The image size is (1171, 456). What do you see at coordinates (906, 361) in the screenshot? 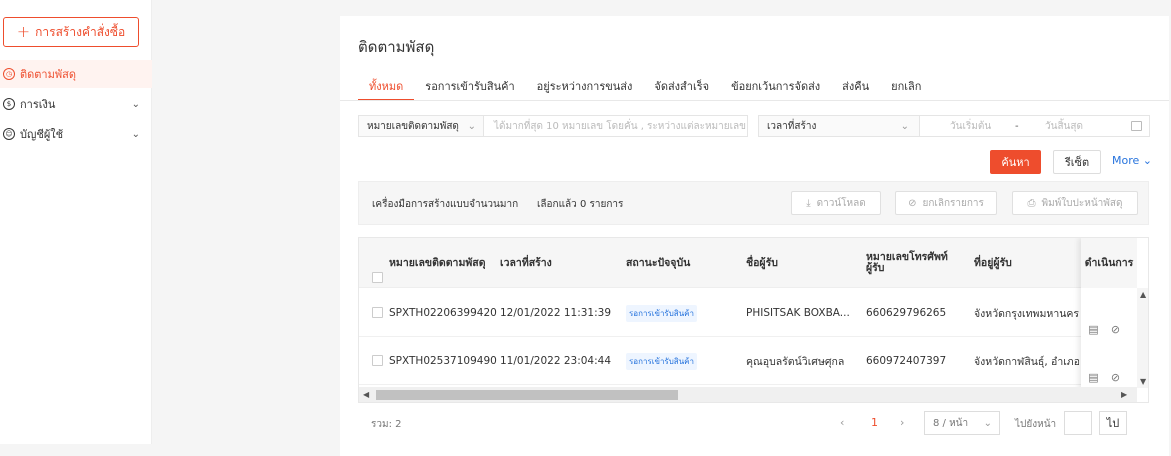
I see `recipient-phone: 660972407397` at bounding box center [906, 361].